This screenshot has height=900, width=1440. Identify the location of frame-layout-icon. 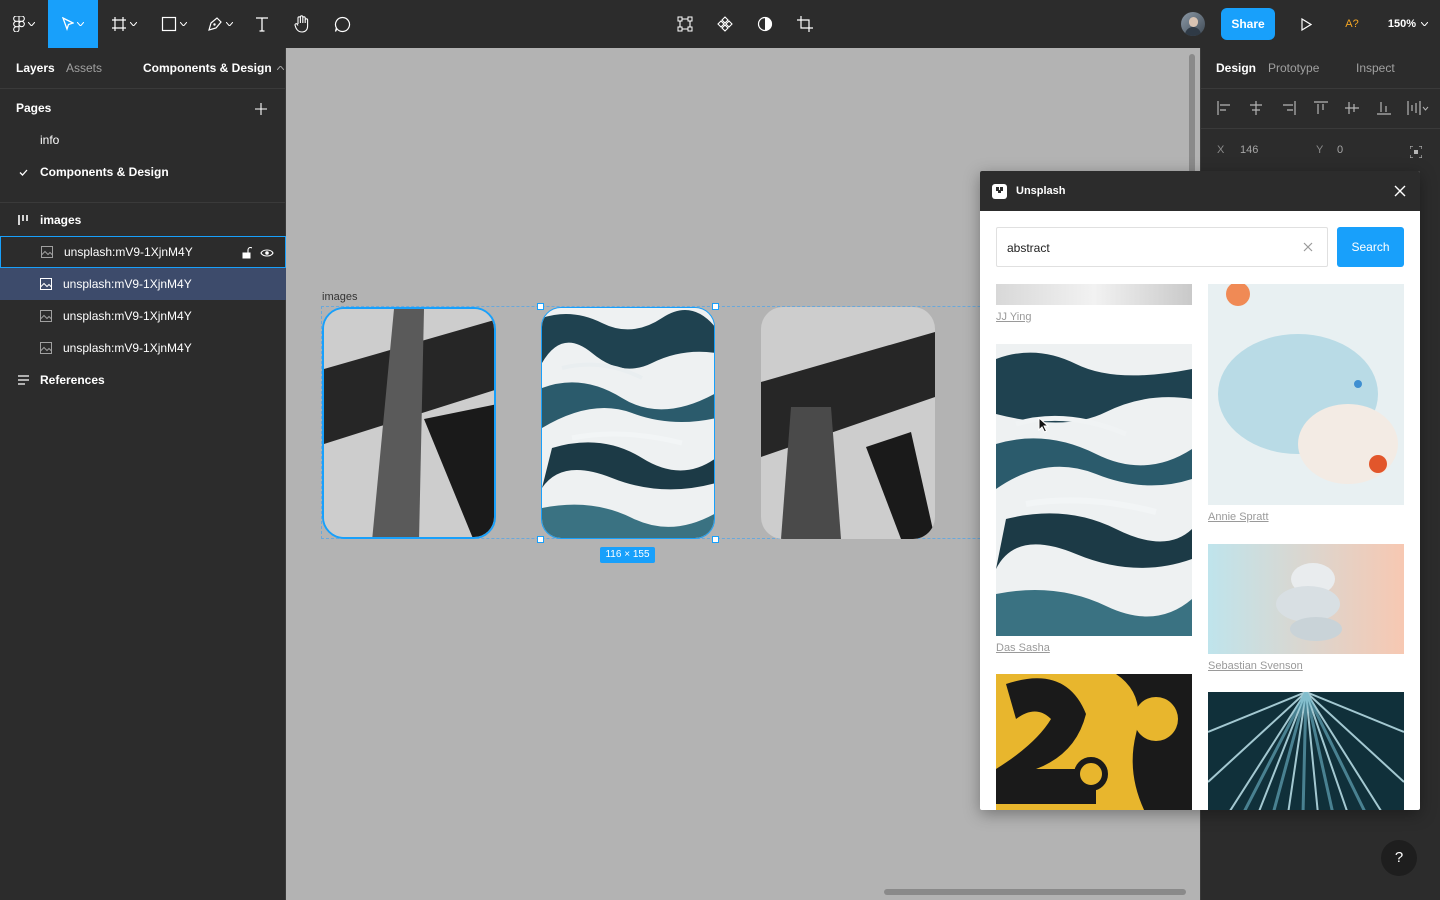
(23, 220).